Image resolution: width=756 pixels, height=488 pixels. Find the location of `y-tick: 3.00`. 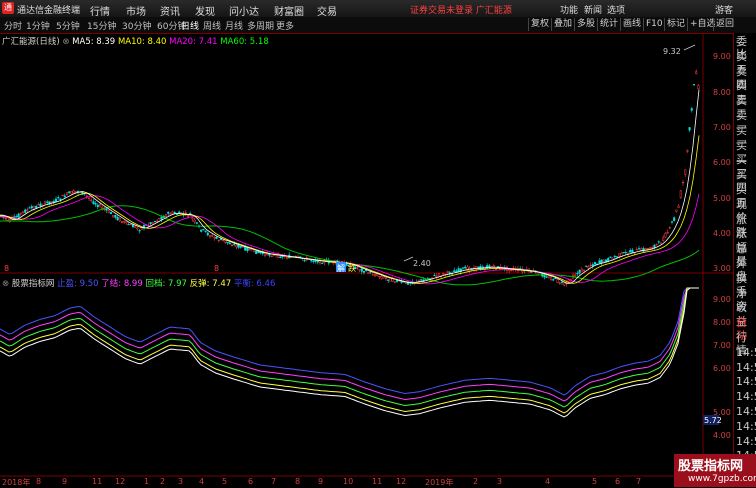

y-tick: 3.00 is located at coordinates (722, 268).